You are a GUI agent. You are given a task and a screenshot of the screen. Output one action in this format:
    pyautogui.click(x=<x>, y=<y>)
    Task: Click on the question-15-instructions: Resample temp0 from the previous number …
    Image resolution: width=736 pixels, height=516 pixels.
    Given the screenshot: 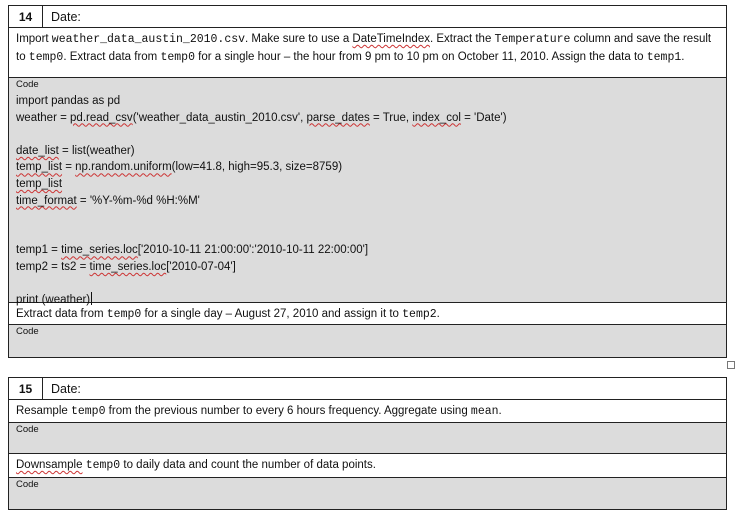 What is the action you would take?
    pyautogui.click(x=367, y=411)
    